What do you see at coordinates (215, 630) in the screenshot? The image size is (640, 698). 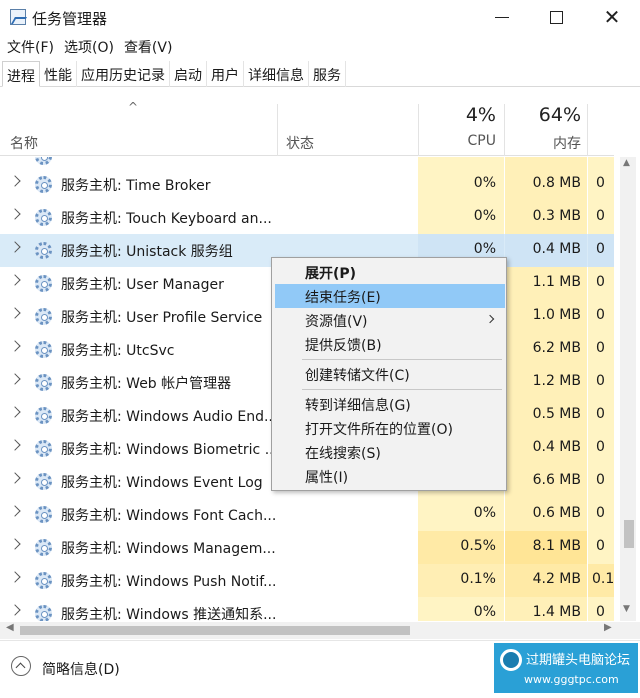 I see `horizontal-scroll-thumb` at bounding box center [215, 630].